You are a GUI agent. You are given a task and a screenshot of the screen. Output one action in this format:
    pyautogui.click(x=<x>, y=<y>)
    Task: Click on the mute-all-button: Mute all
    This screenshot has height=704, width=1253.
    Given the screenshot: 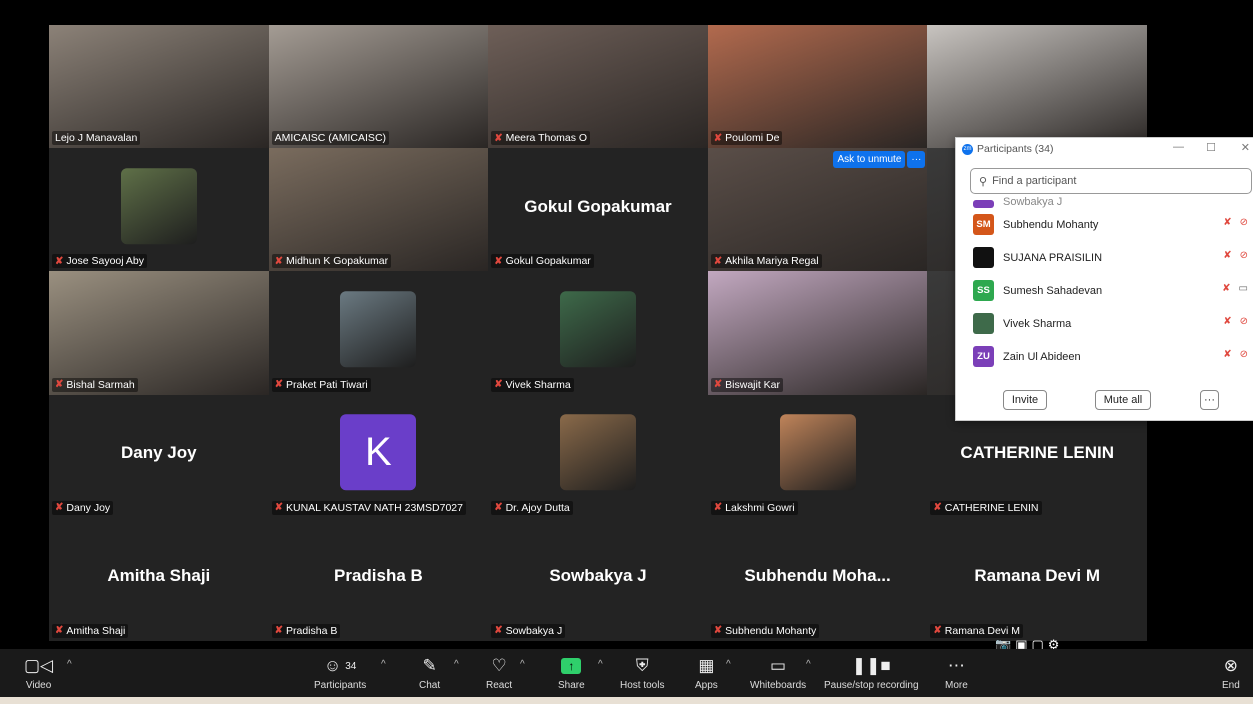 What is the action you would take?
    pyautogui.click(x=1123, y=400)
    